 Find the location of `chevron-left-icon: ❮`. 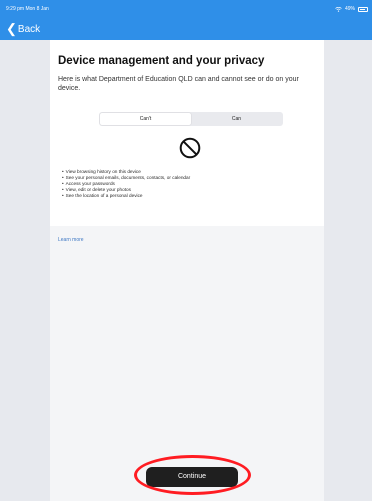

chevron-left-icon: ❮ is located at coordinates (11, 28).